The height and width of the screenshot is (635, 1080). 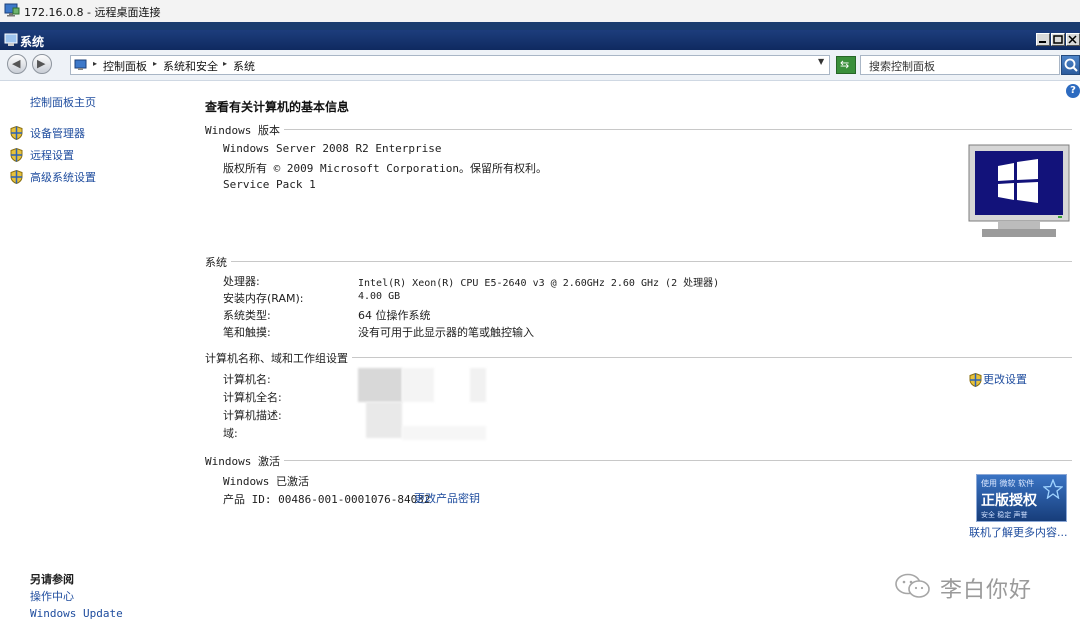 I want to click on system-type-value: 64 位操作系统, so click(x=394, y=315).